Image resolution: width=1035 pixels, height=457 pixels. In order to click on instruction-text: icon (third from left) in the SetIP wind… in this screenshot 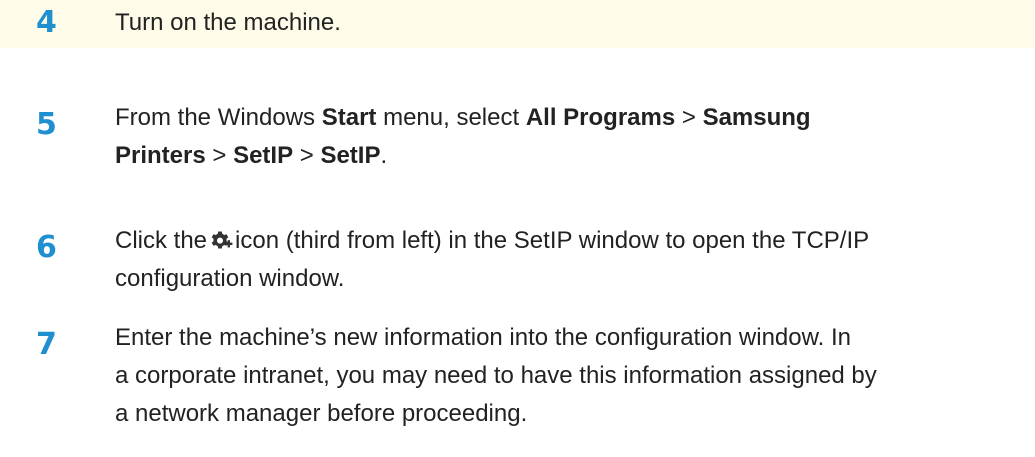, I will do `click(552, 240)`.